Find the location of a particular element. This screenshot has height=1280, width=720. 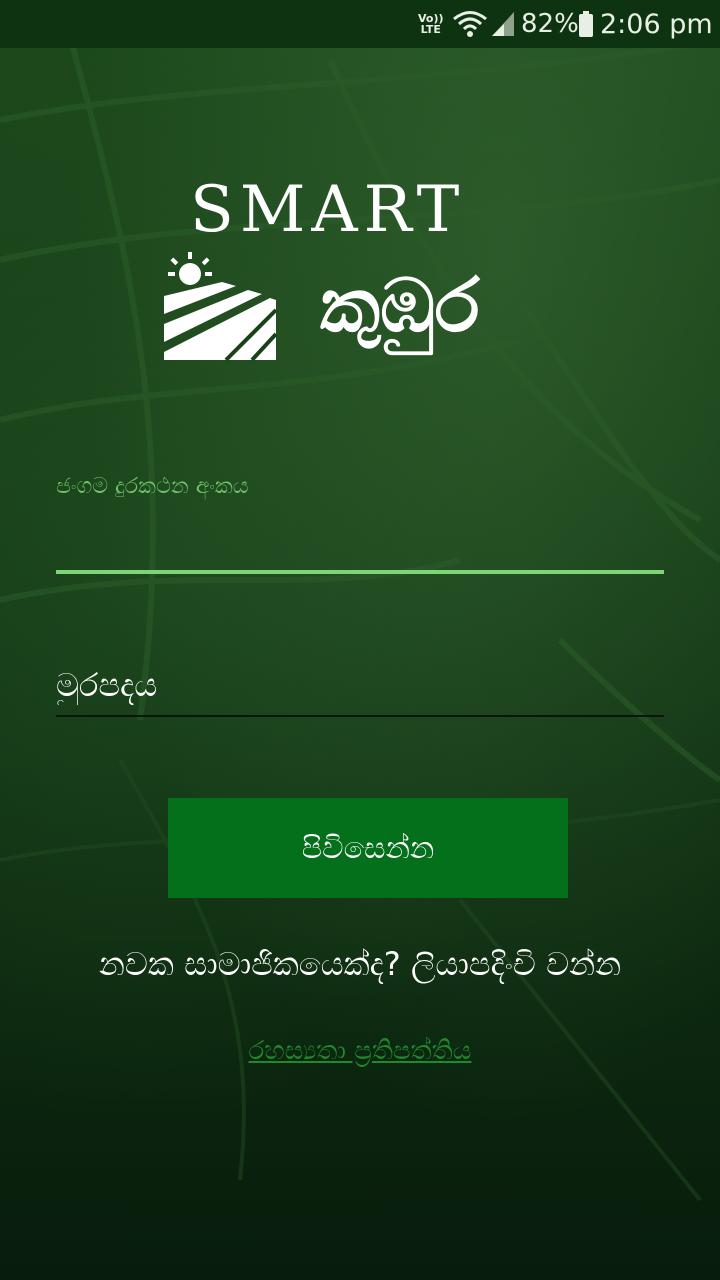

battery-icon is located at coordinates (586, 24).